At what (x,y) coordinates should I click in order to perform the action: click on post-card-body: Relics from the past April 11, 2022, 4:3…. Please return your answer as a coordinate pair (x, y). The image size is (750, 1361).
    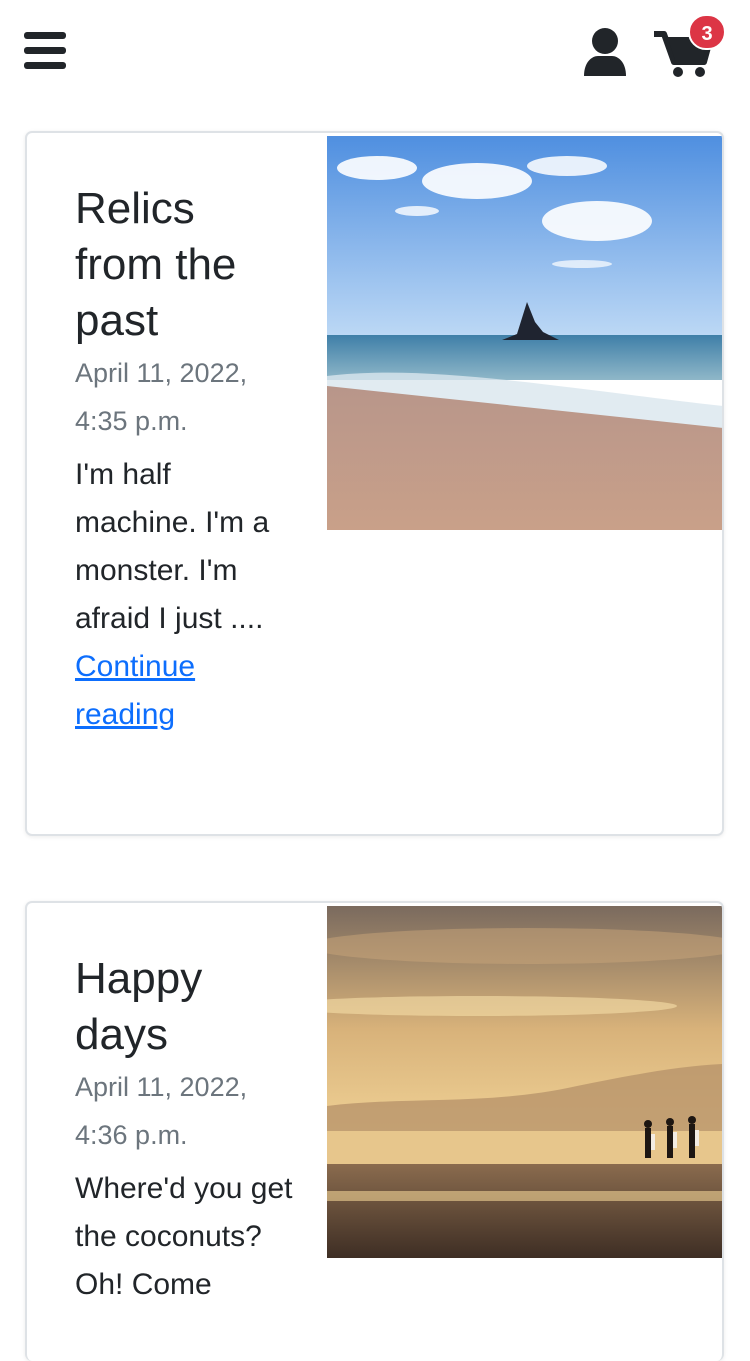
    Looking at the image, I should click on (185, 460).